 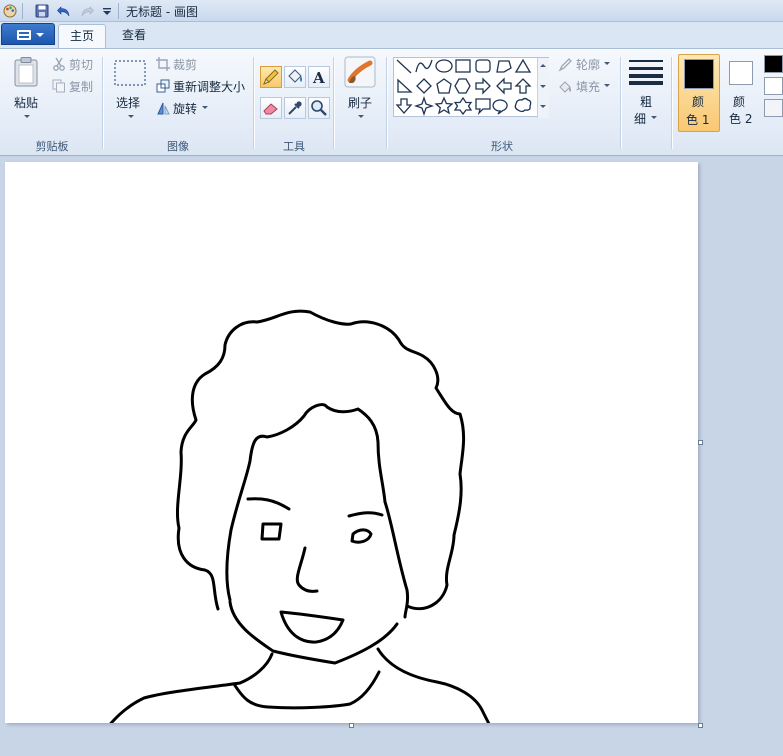 What do you see at coordinates (360, 102) in the screenshot?
I see `brushes-button: 刷子` at bounding box center [360, 102].